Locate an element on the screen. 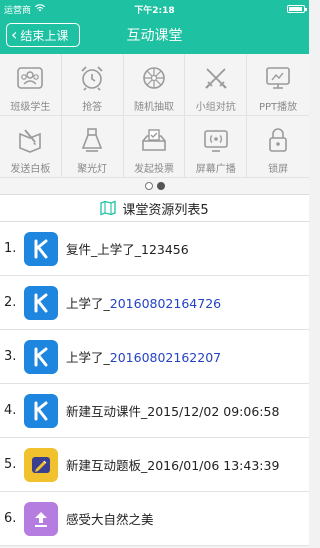 The image size is (320, 548). item-name-text: 感受大自然之美 is located at coordinates (110, 519).